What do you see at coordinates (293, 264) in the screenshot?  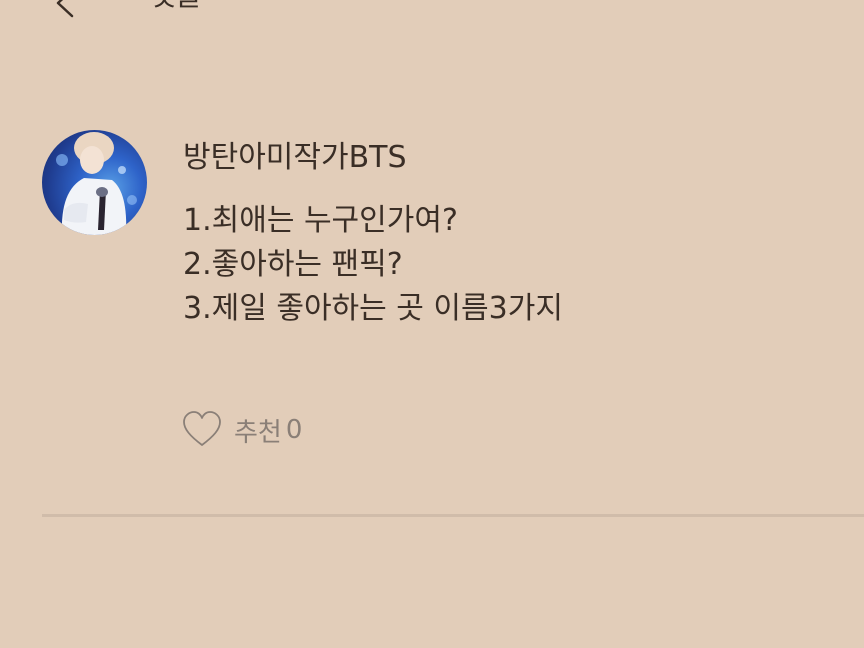 I see `comment-line: 2.좋아하는 팬픽?` at bounding box center [293, 264].